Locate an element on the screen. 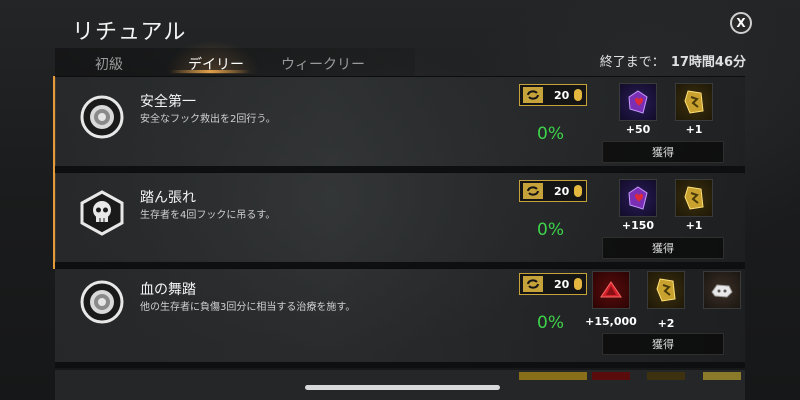 This screenshot has height=400, width=800. active-tab-underline is located at coordinates (210, 71).